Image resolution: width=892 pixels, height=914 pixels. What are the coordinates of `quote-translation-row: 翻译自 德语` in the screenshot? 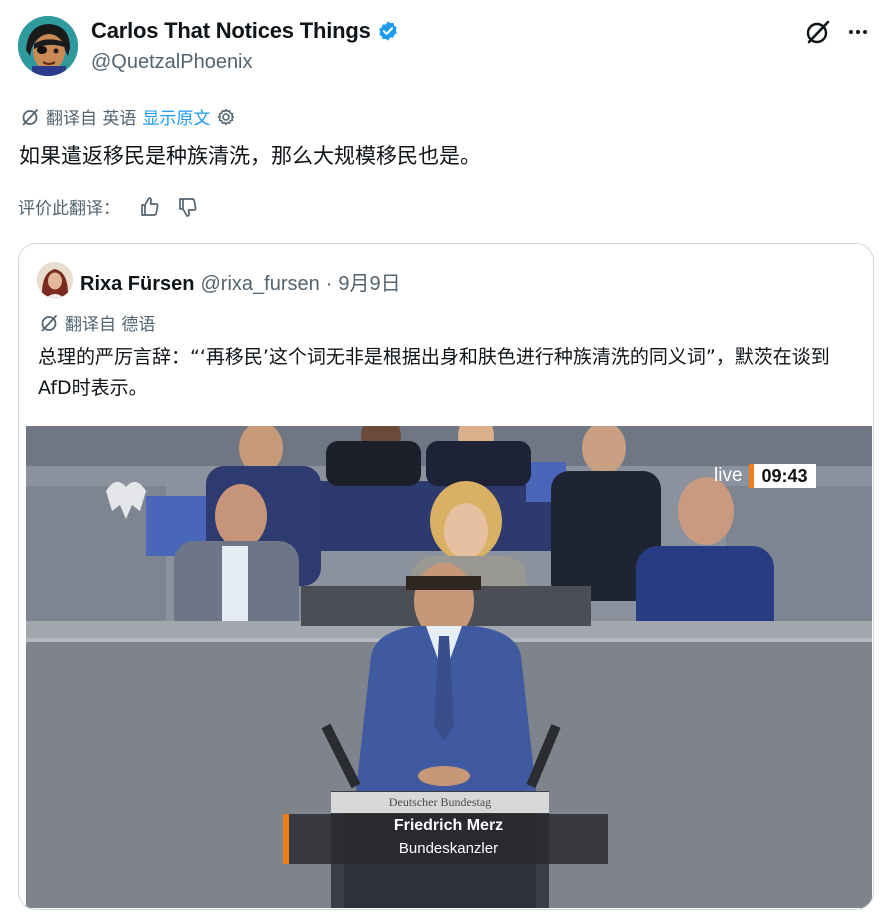 It's located at (97, 322).